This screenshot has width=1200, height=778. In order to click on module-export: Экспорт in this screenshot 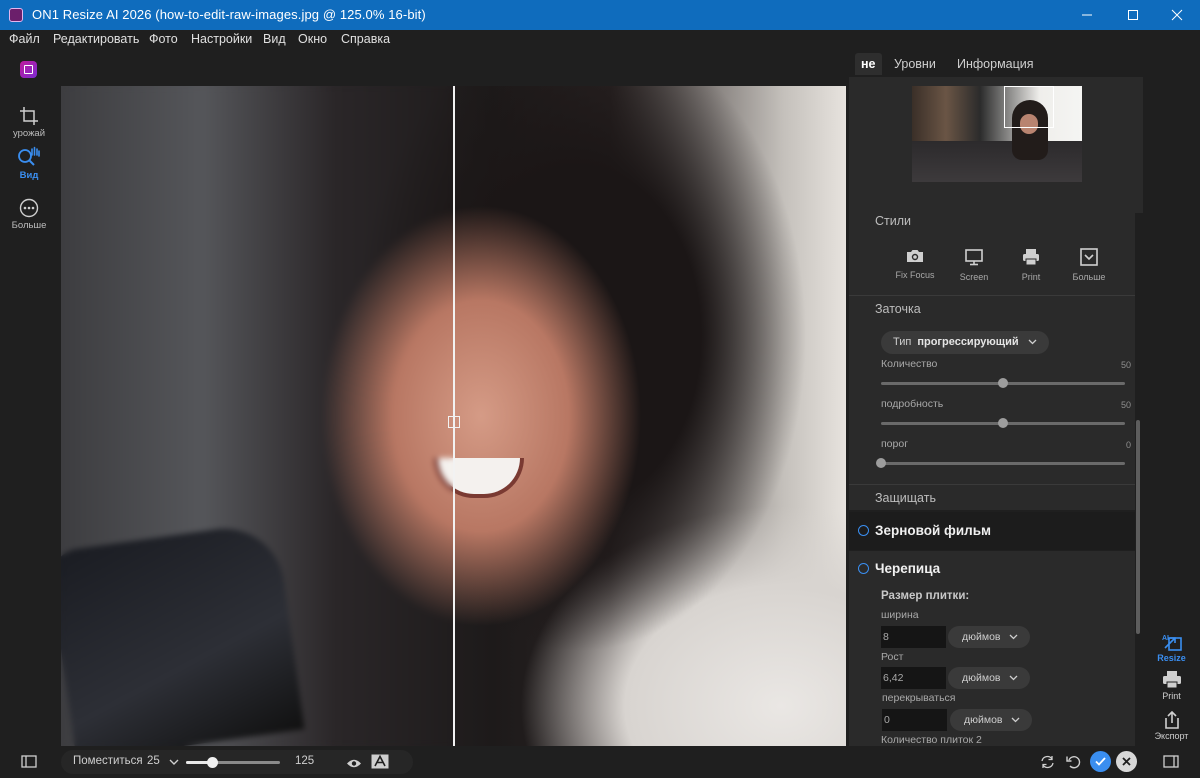, I will do `click(1171, 725)`.